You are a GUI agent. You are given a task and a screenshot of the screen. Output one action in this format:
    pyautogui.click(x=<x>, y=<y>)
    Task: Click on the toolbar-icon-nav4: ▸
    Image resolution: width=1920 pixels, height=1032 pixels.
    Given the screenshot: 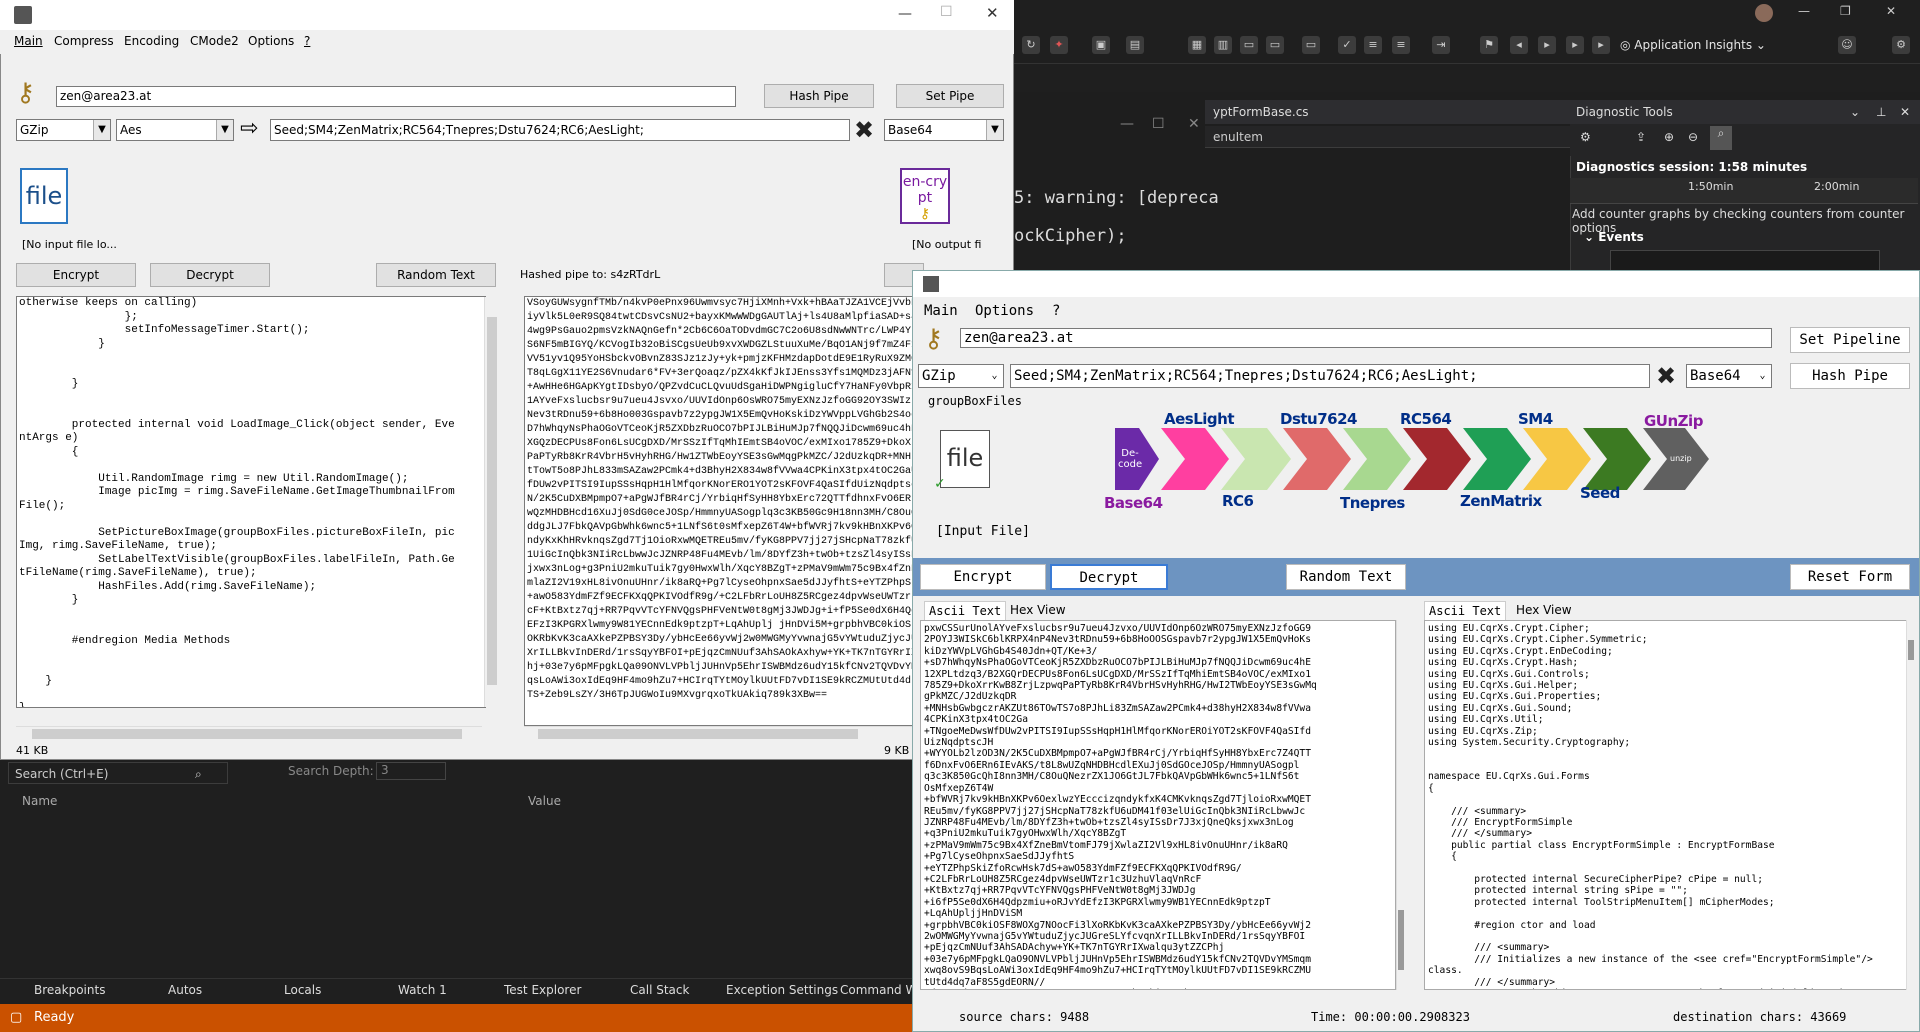 What is the action you would take?
    pyautogui.click(x=1601, y=45)
    